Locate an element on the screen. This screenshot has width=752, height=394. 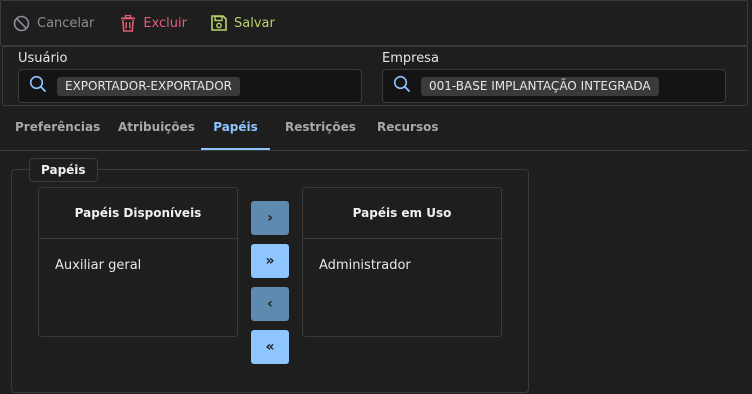
chevron-left-icon: ‹ is located at coordinates (270, 304).